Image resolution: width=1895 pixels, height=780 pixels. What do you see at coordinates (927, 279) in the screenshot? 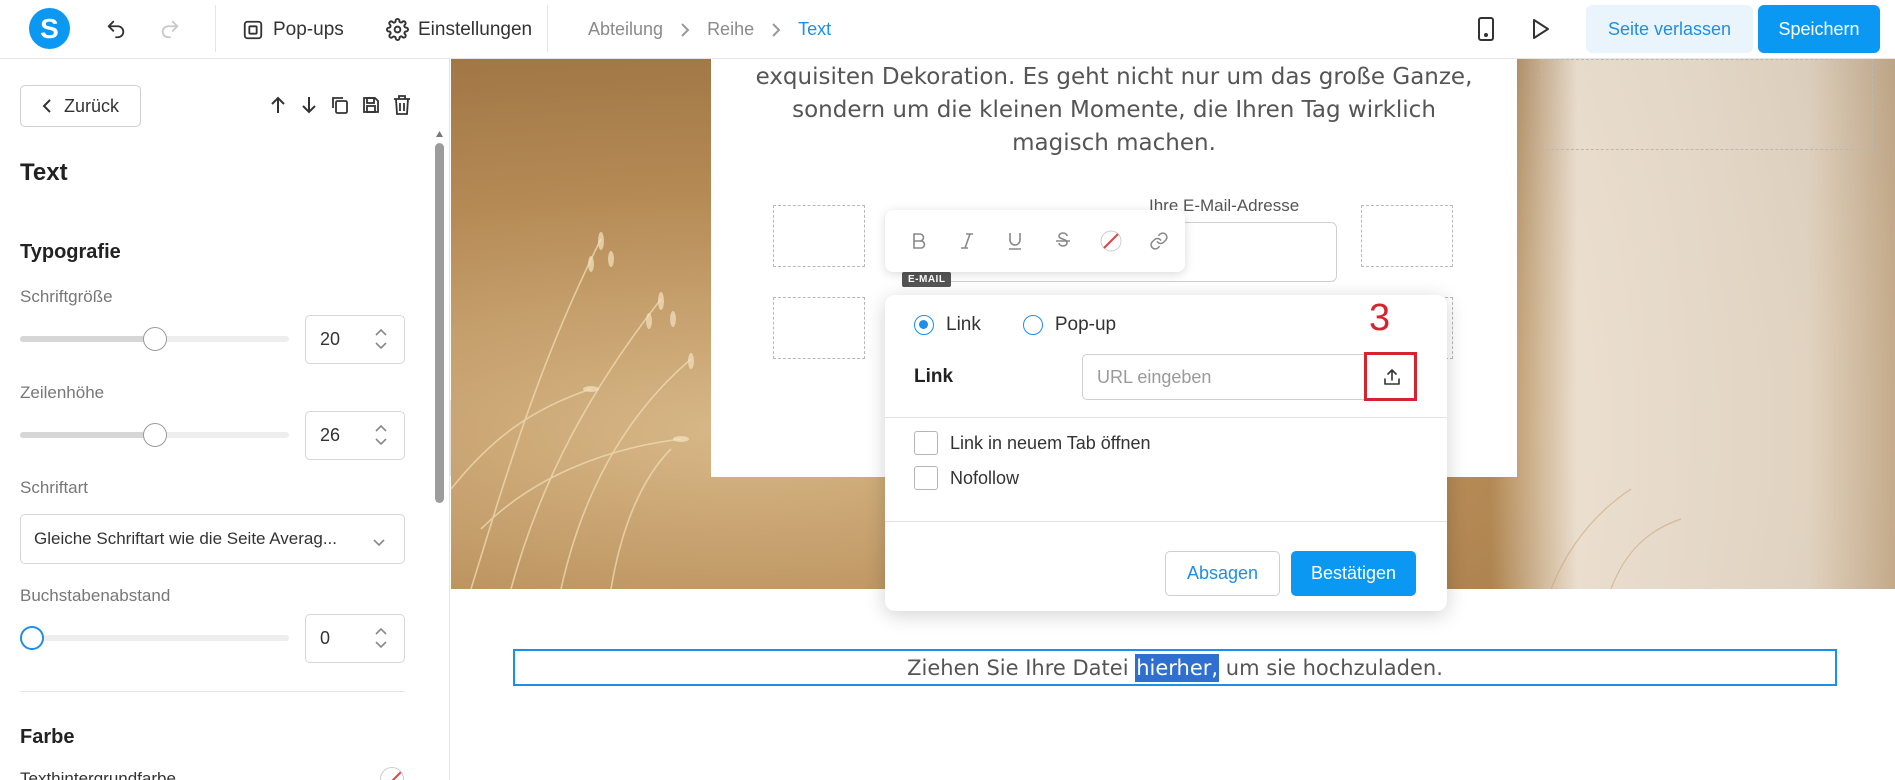
I see `email-element-tag: E-MAIL` at bounding box center [927, 279].